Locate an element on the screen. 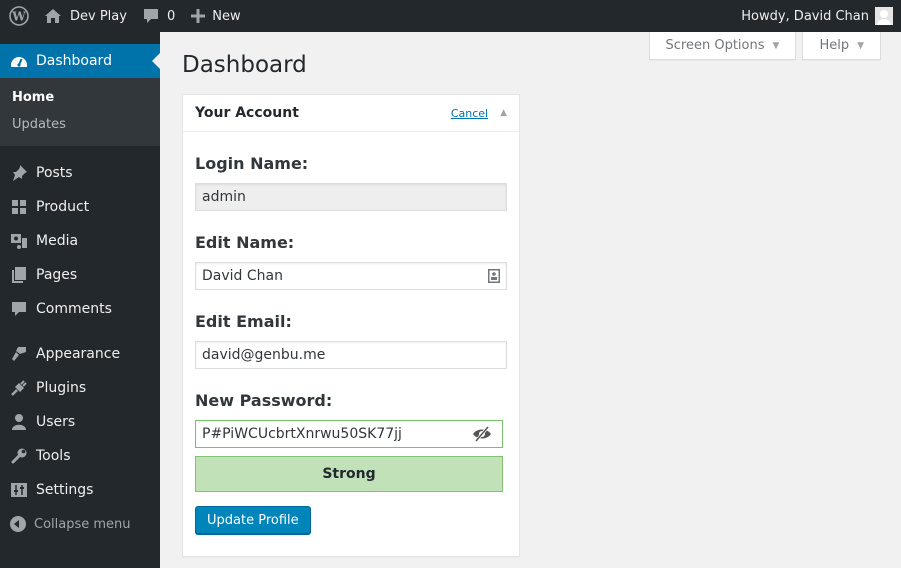 This screenshot has height=568, width=901. admin-bar: W Dev Play 0 New Howdy, David Chan is located at coordinates (450, 16).